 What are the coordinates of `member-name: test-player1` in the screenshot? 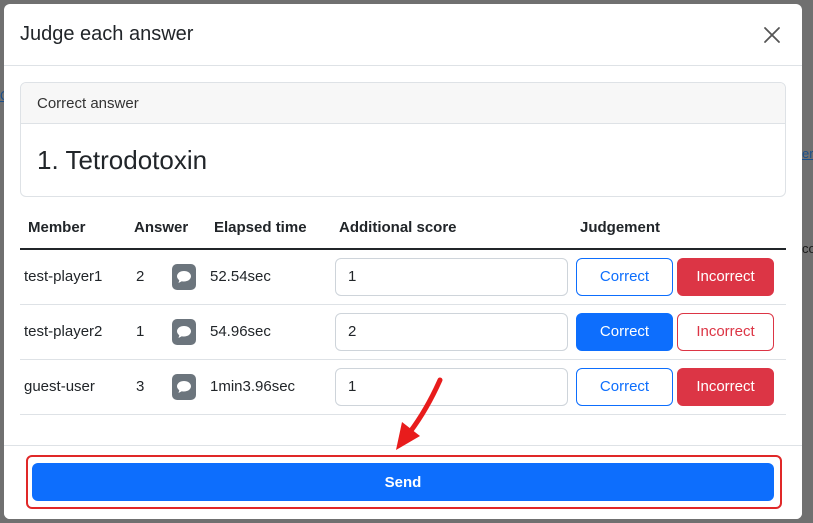 It's located at (73, 277).